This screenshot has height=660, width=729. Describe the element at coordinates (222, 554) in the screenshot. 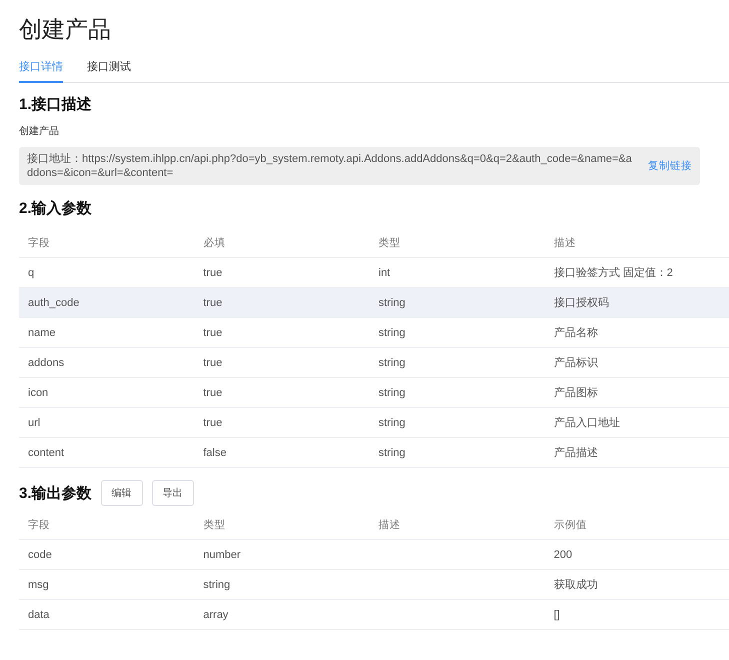

I see `table-cell-text: number` at that location.